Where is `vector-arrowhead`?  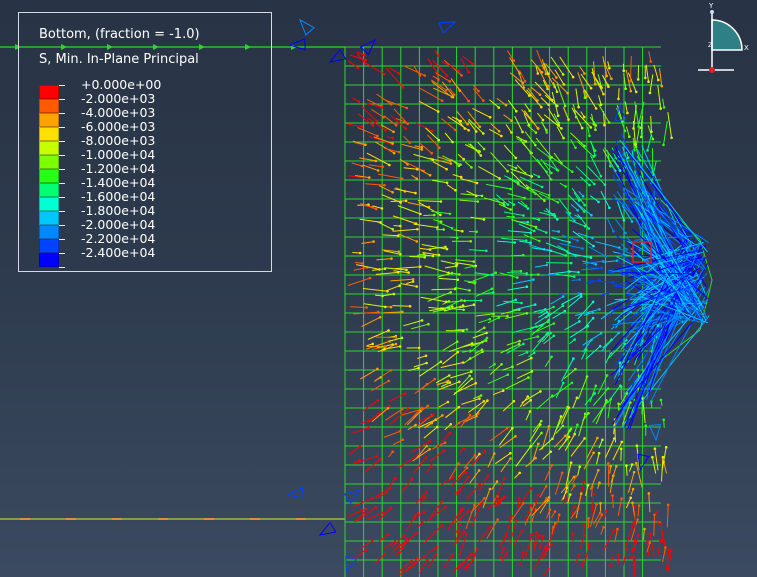
vector-arrowhead is located at coordinates (295, 492).